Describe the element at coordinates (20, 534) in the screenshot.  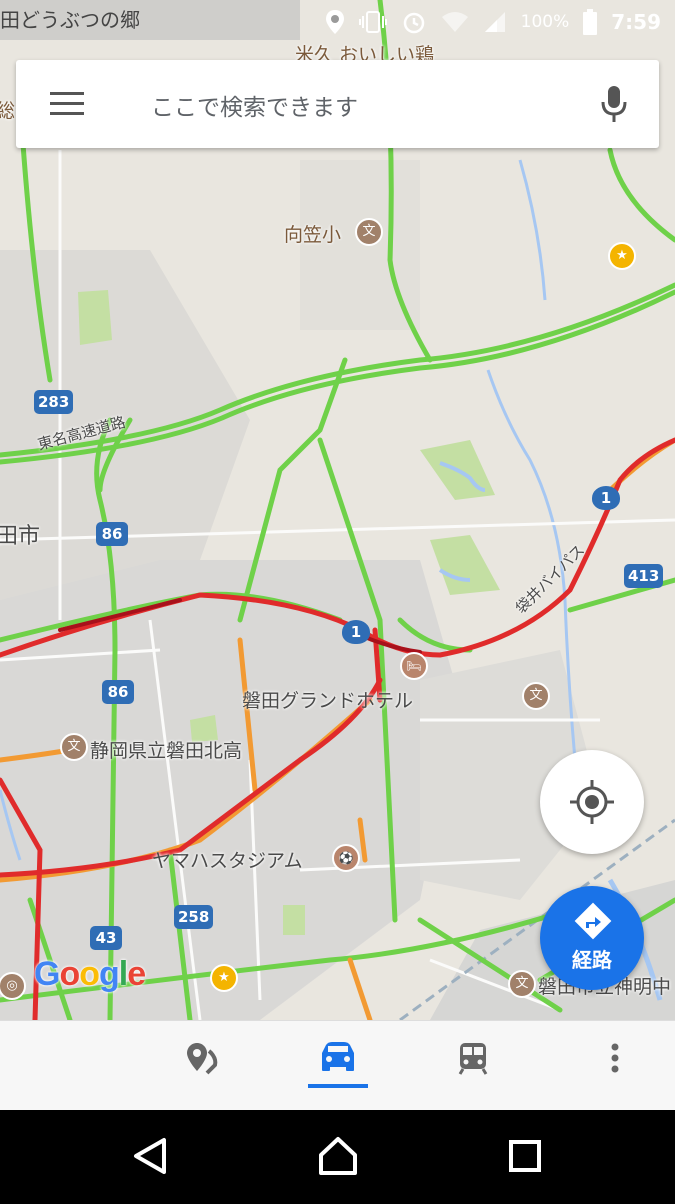
I see `map-label-city: 田市` at that location.